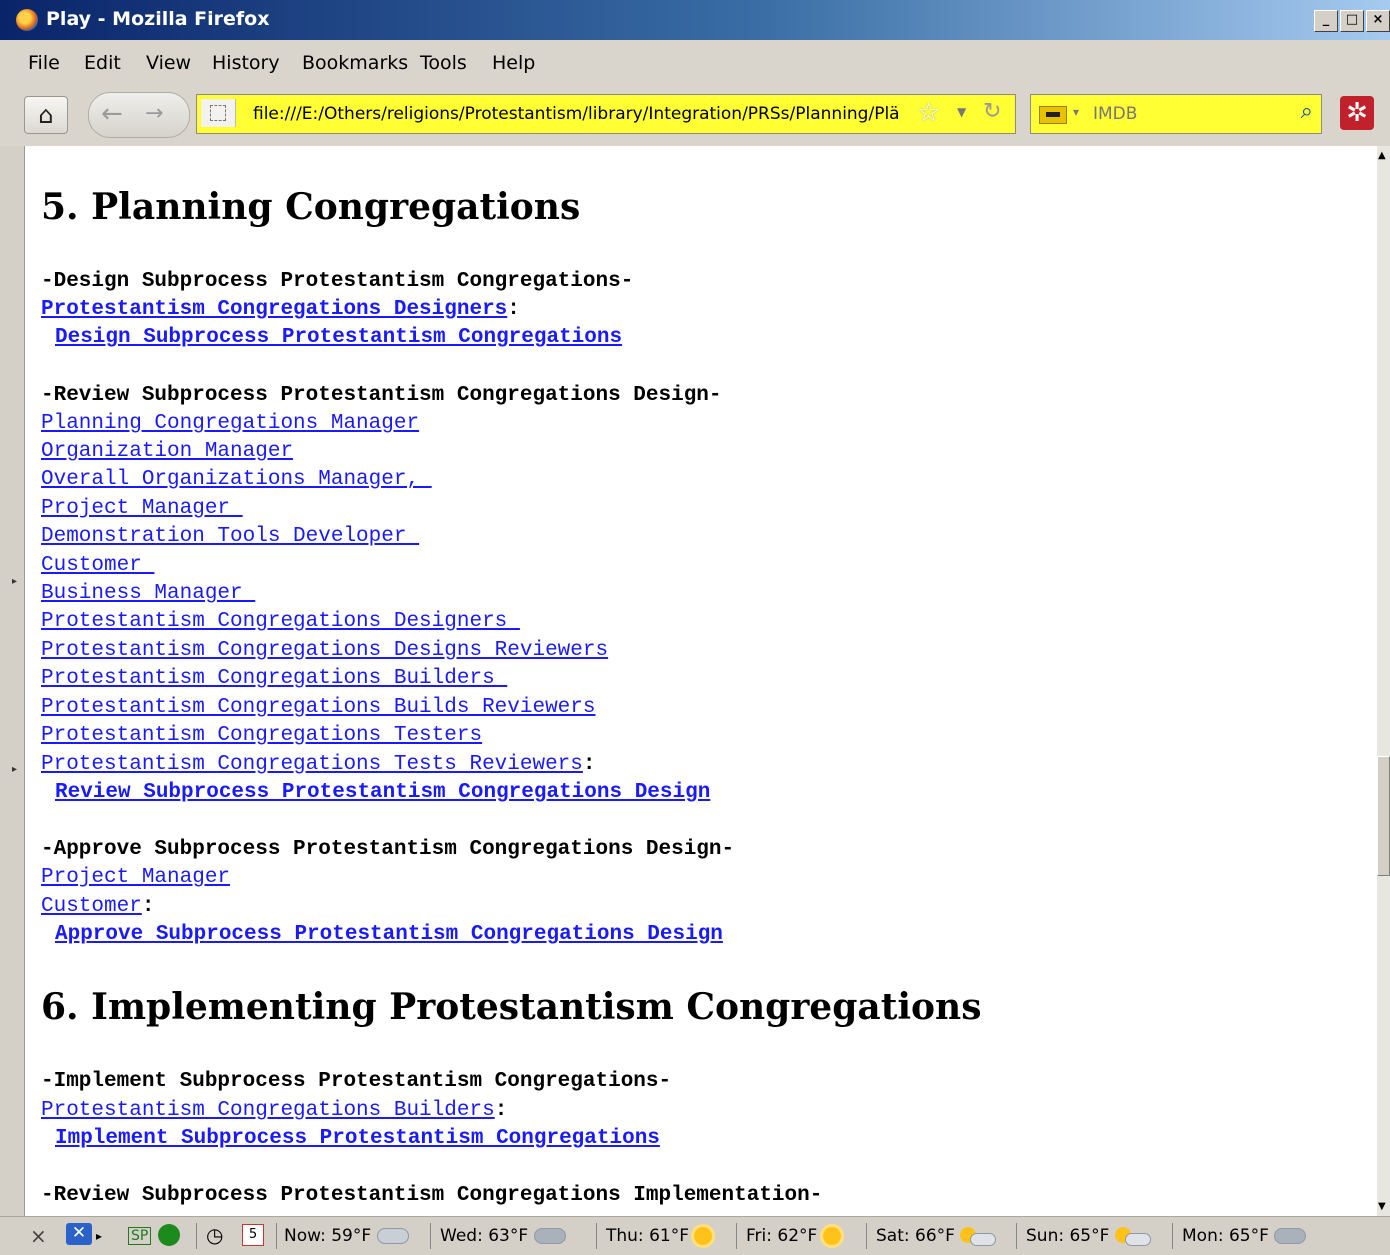 The height and width of the screenshot is (1255, 1390). Describe the element at coordinates (1115, 114) in the screenshot. I see `search-input: IMDB` at that location.